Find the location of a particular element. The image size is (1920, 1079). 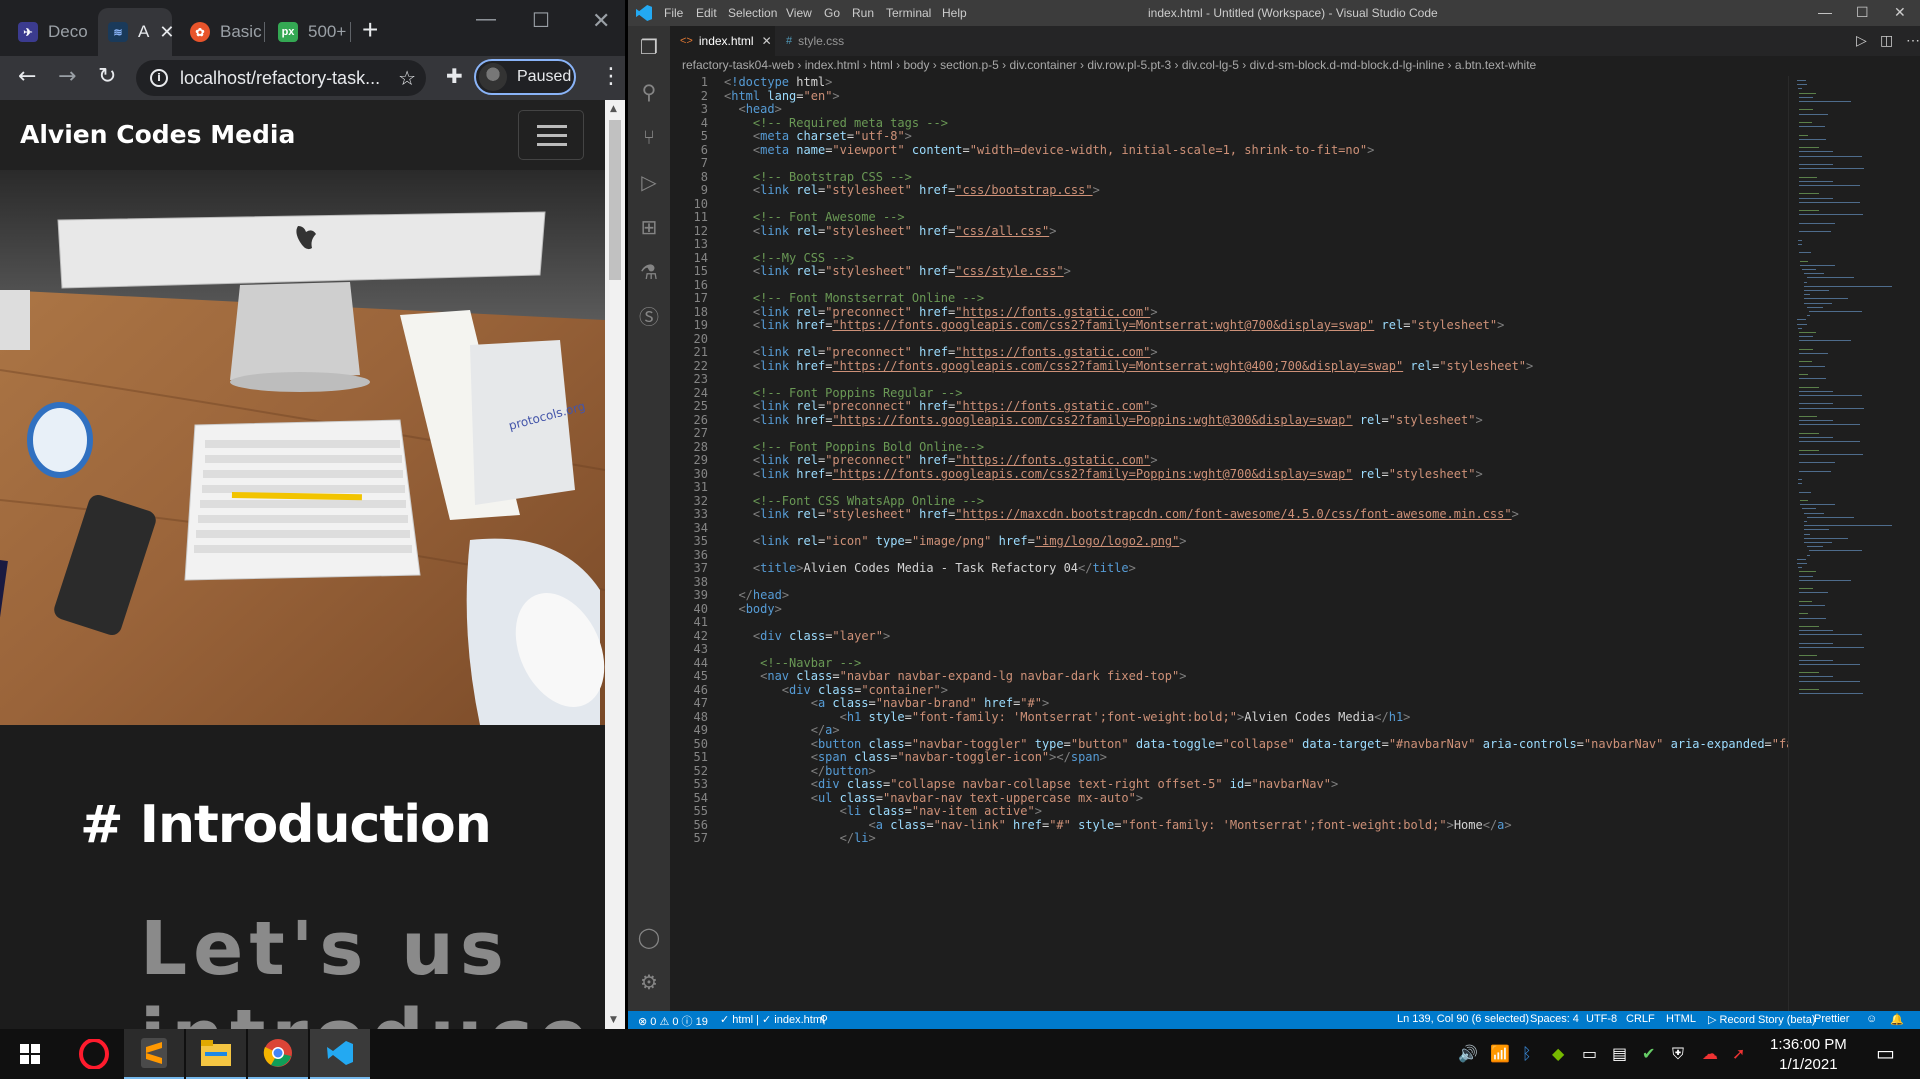

code-line: 47 <a class="navbar-brand" href="#"> is located at coordinates (1245, 703).